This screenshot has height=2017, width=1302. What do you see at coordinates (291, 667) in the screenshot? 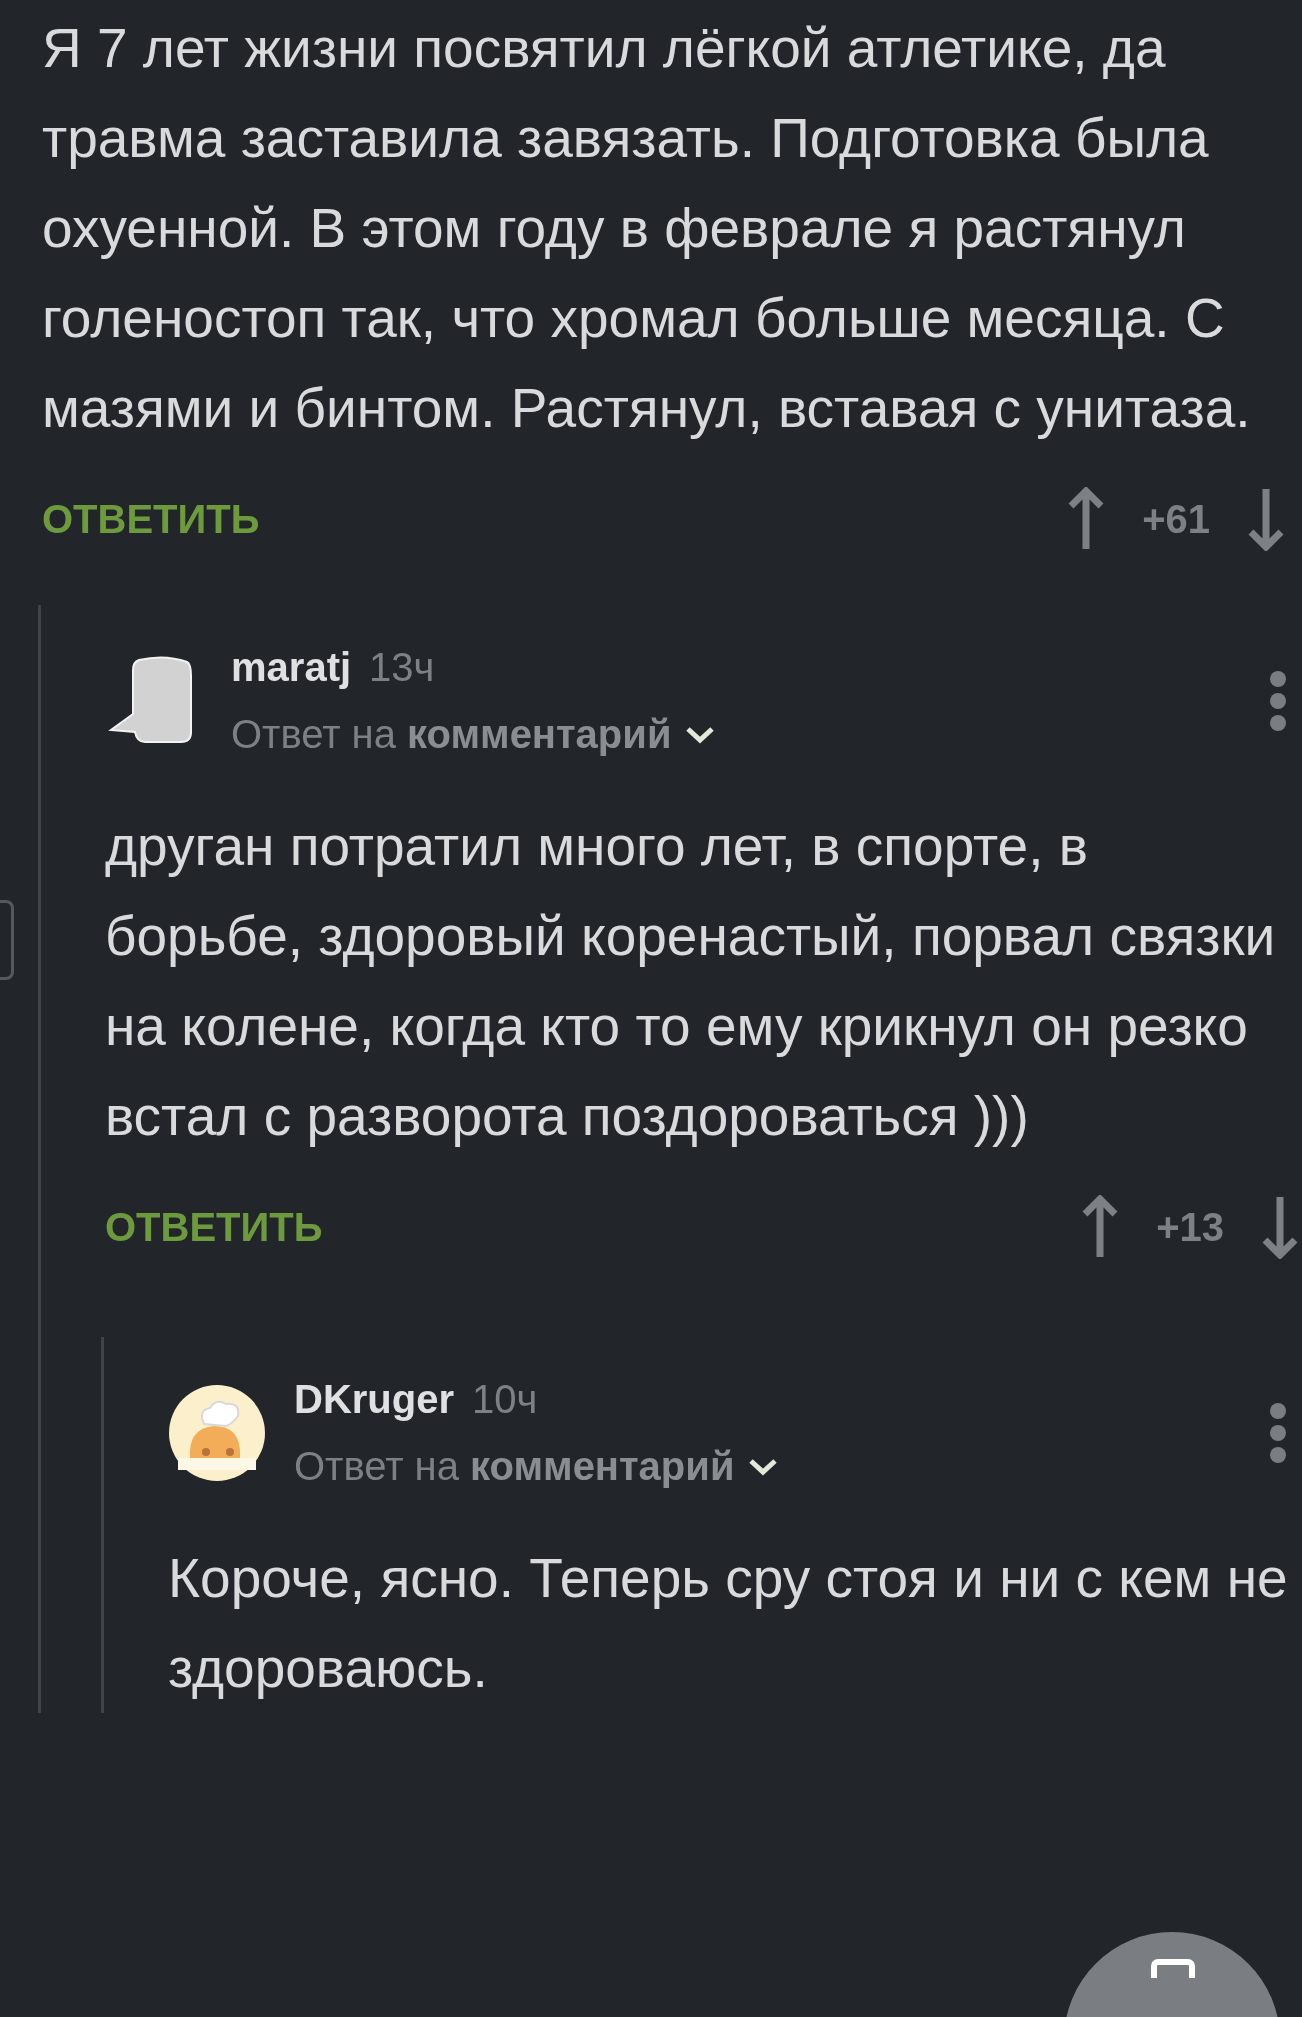
I see `author-name: maratj` at bounding box center [291, 667].